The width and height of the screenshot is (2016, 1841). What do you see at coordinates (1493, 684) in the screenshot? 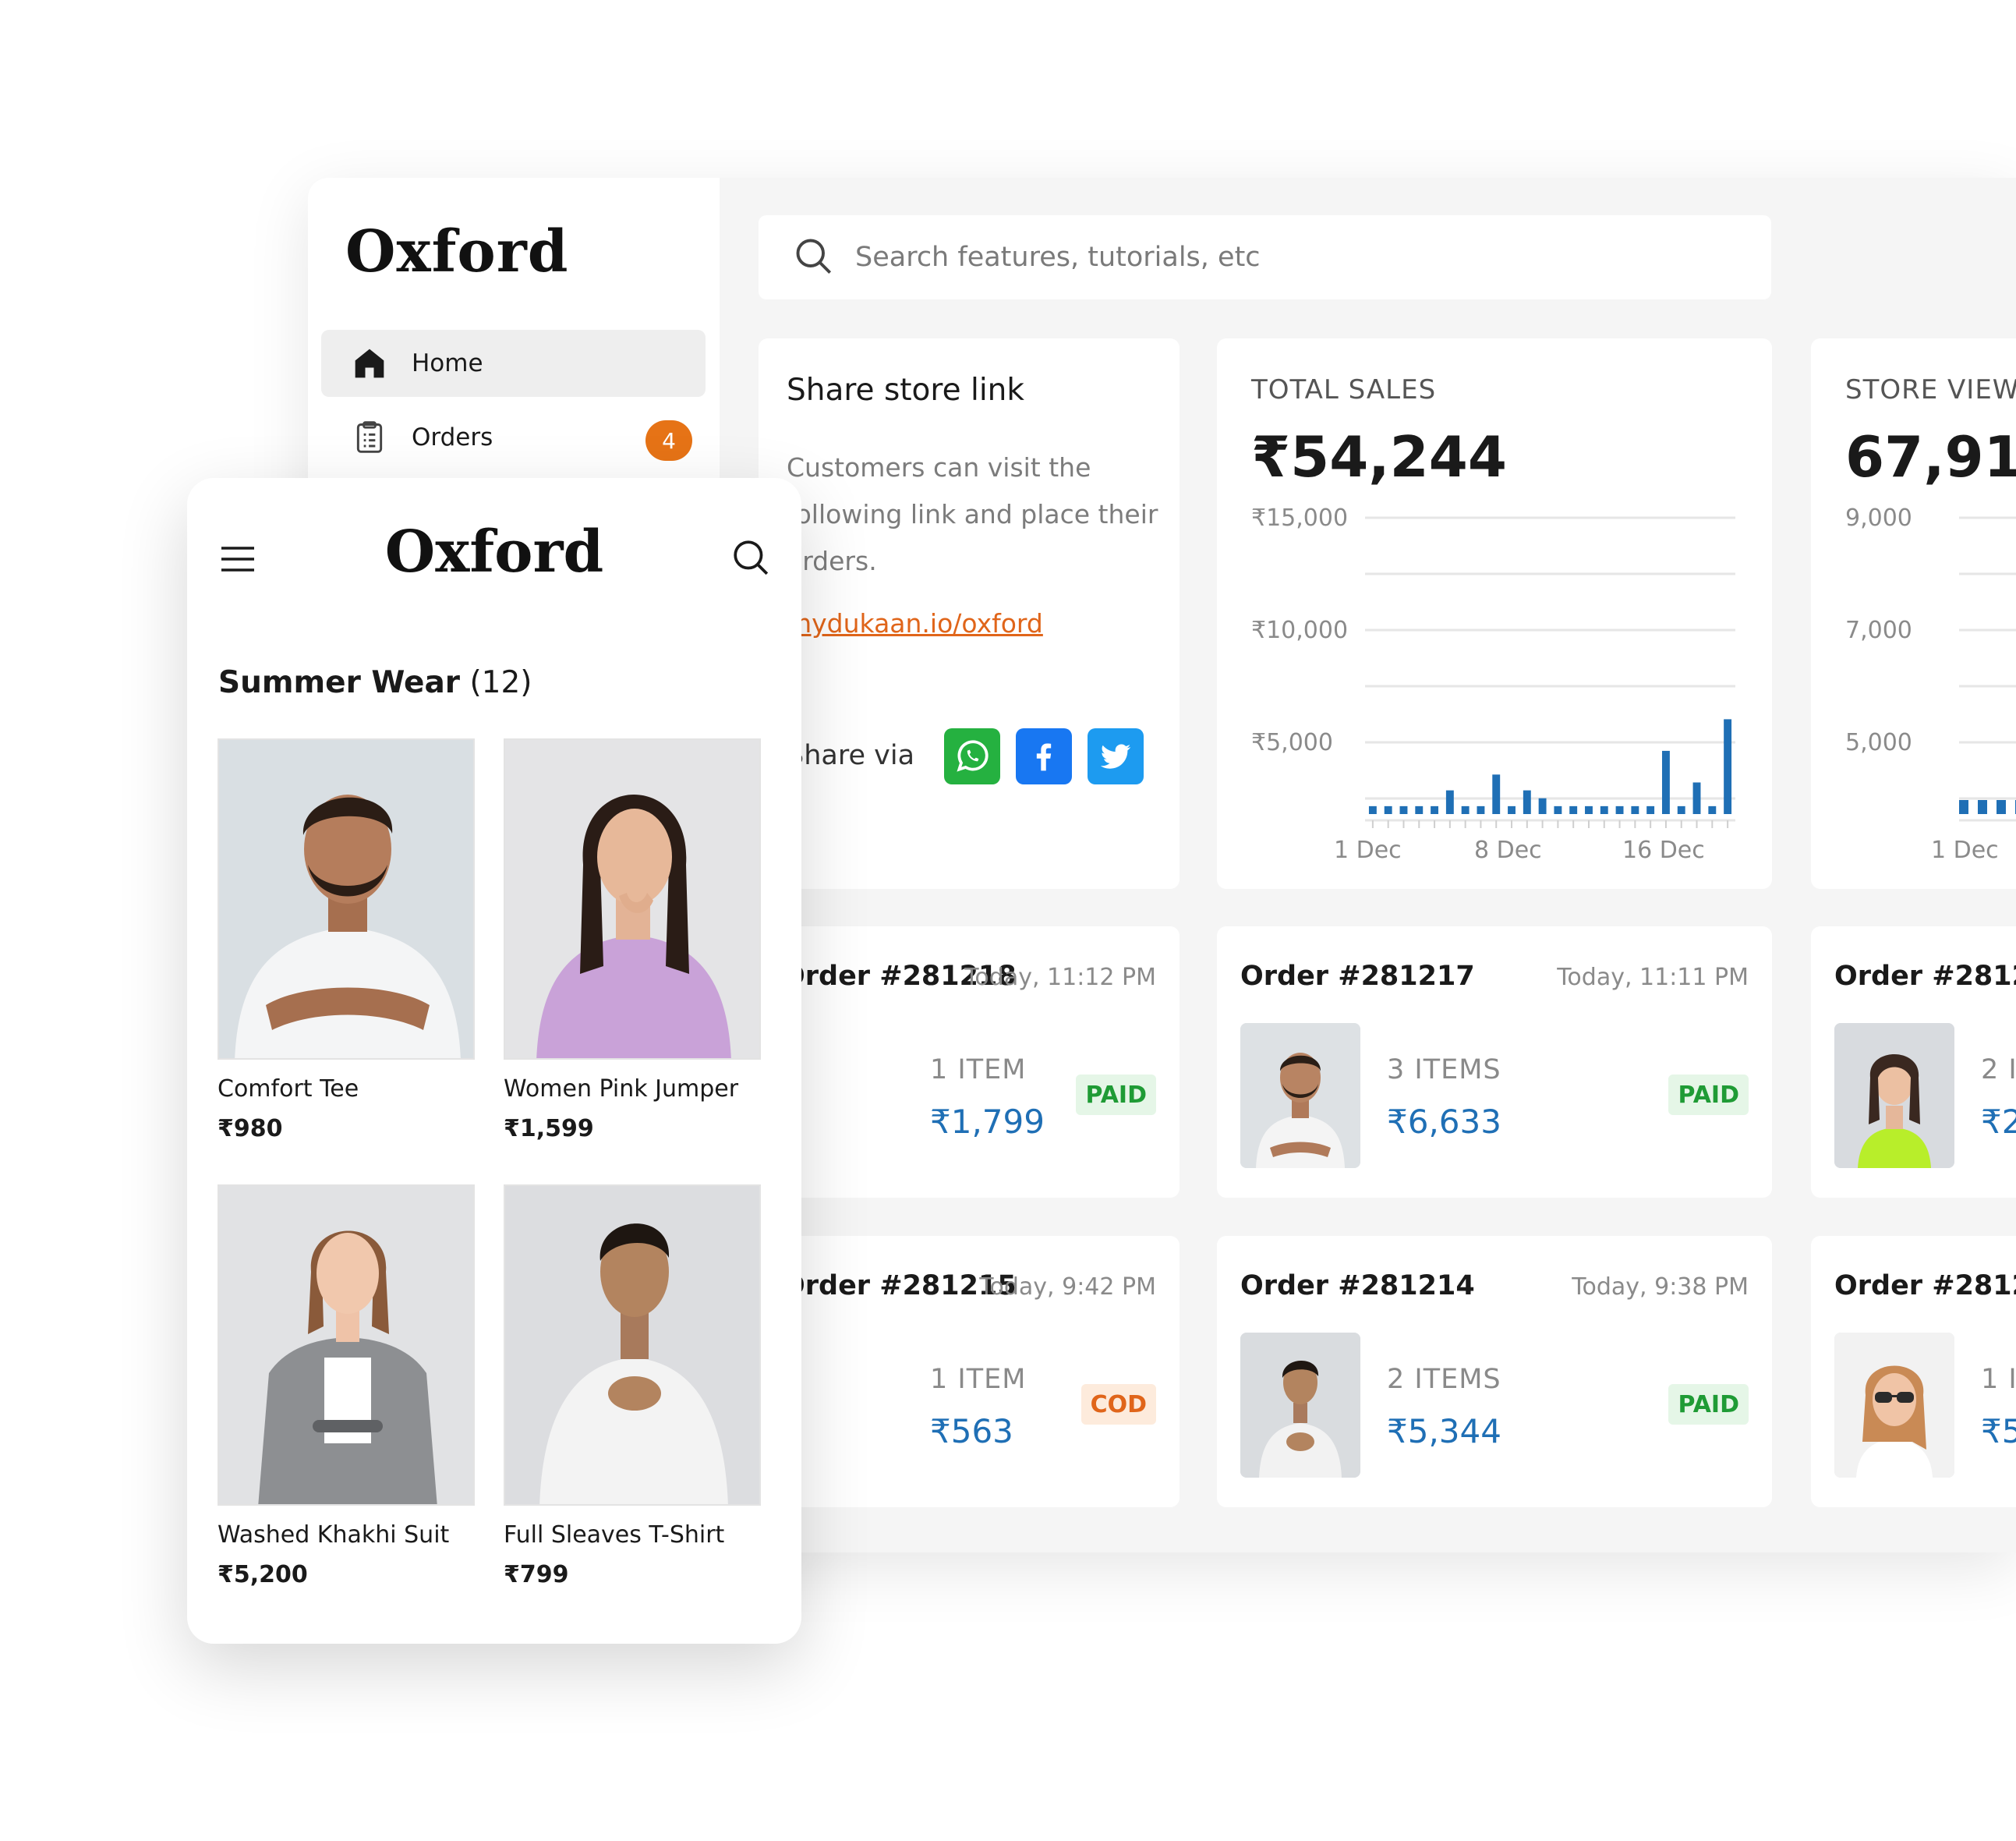
I see `sales-chart: ₹15,000 ₹10,000 ₹5,000 1 Dec 8 Dec 16 Dec` at bounding box center [1493, 684].